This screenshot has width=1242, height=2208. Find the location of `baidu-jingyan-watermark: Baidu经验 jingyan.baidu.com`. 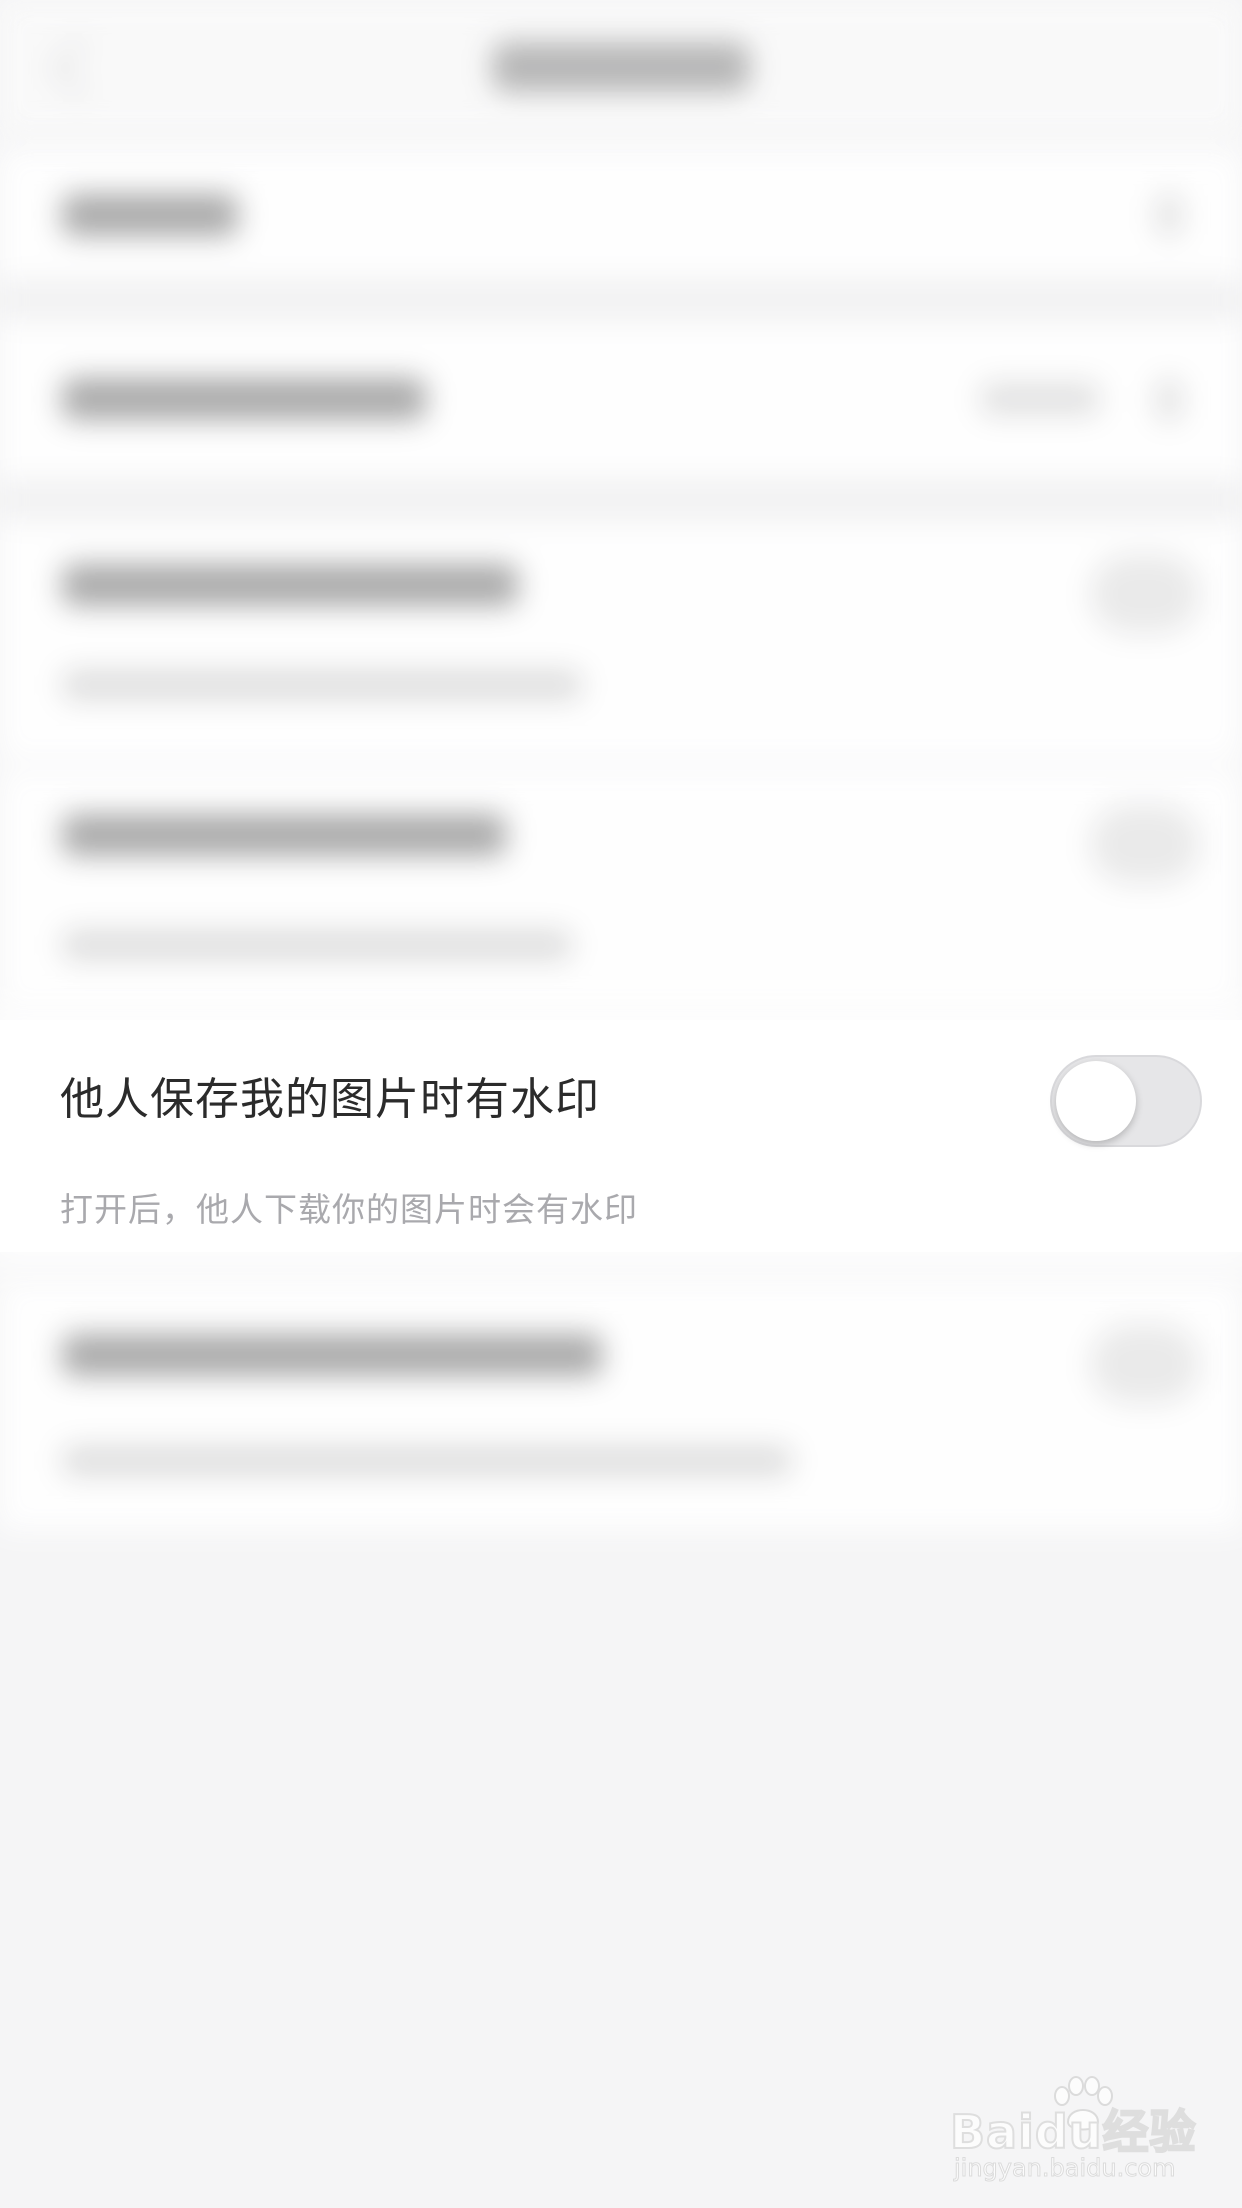

baidu-jingyan-watermark: Baidu经验 jingyan.baidu.com is located at coordinates (1073, 2126).